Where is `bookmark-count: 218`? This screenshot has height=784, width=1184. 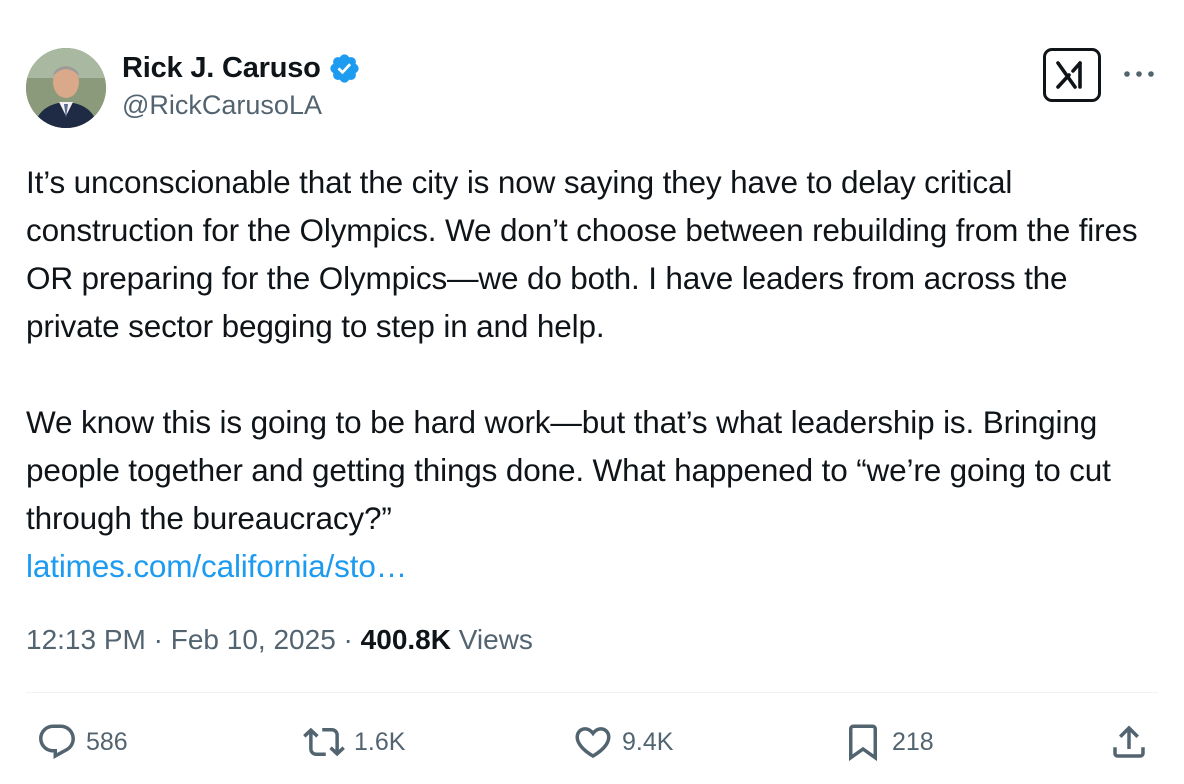
bookmark-count: 218 is located at coordinates (913, 741).